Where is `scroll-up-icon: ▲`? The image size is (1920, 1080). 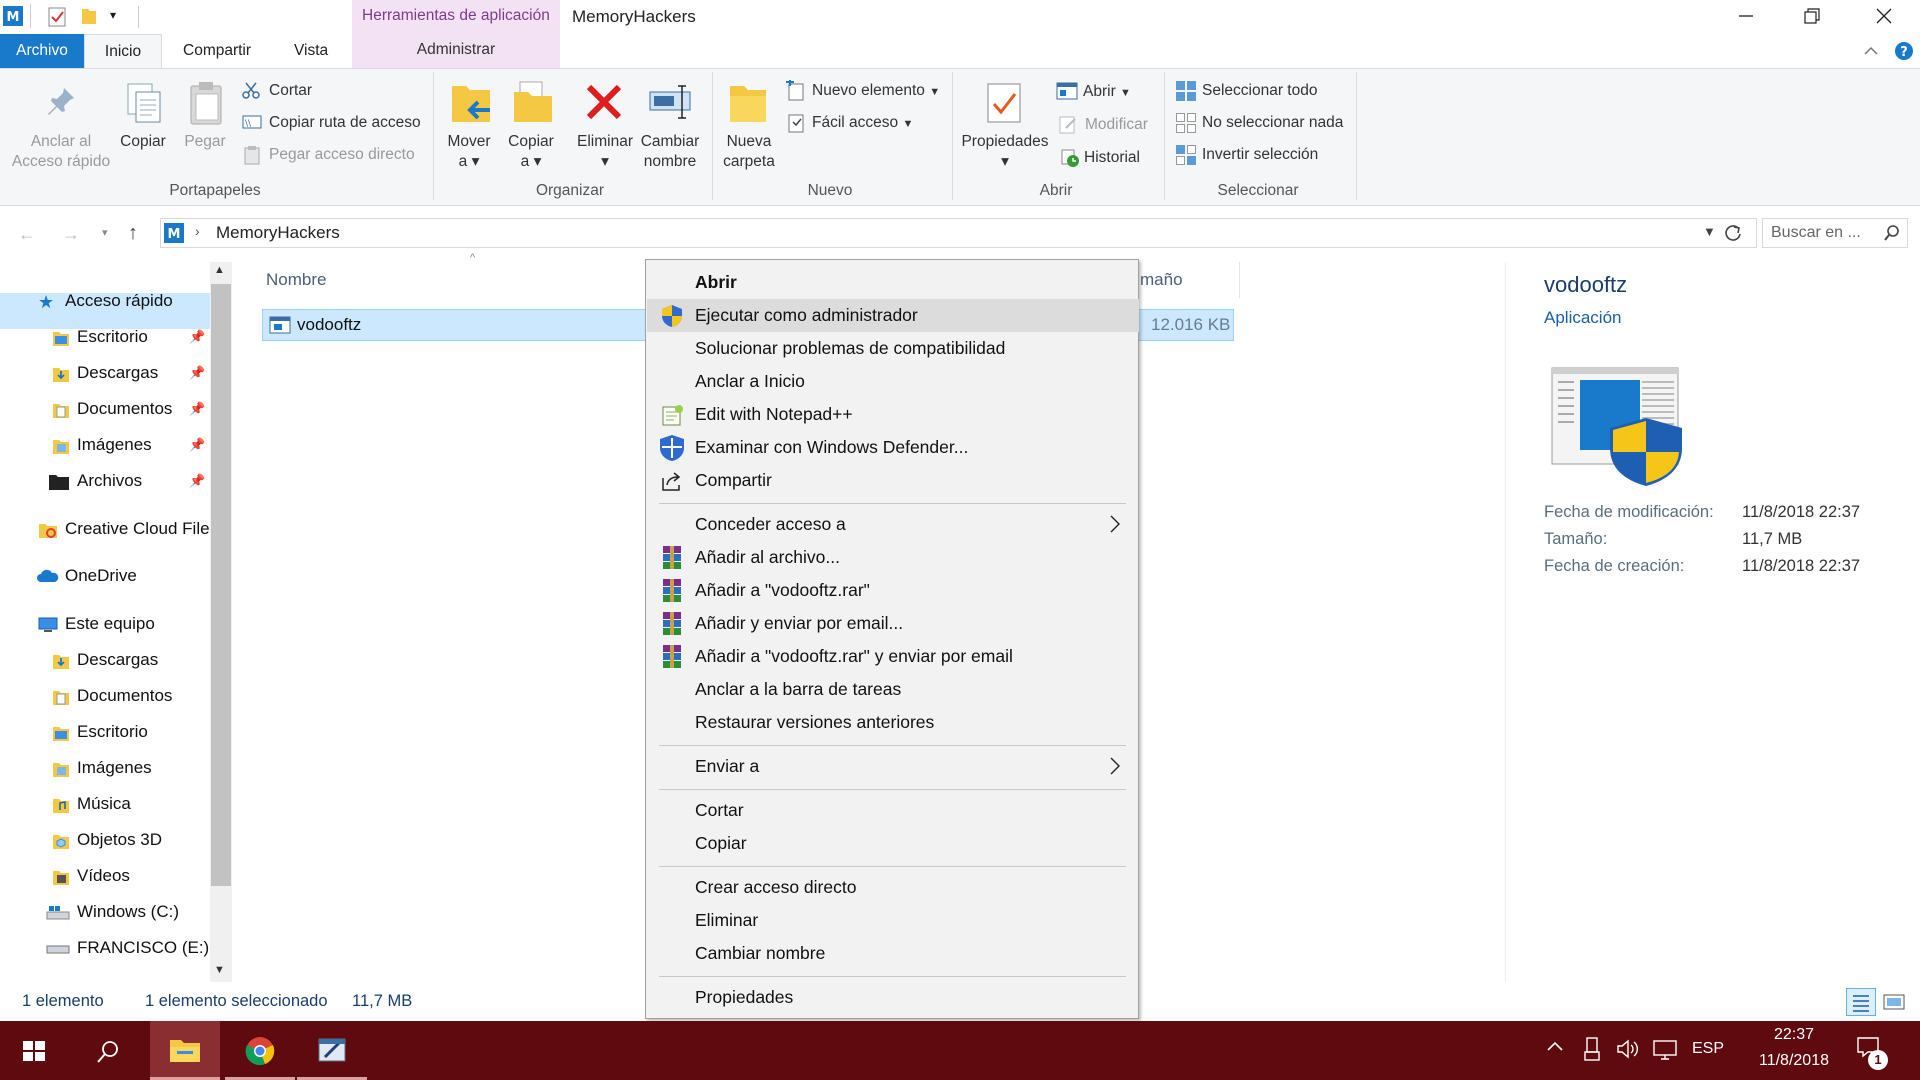 scroll-up-icon: ▲ is located at coordinates (219, 270).